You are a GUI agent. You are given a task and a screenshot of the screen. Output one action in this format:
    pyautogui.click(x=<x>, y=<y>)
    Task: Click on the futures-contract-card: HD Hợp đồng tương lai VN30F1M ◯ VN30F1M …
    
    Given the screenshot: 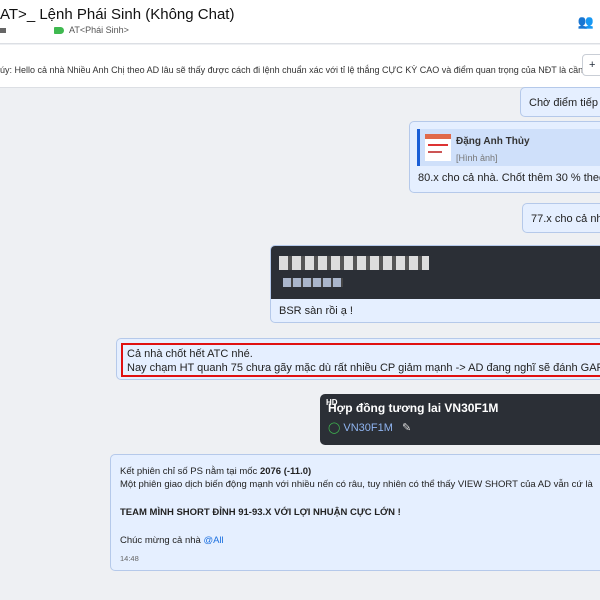 What is the action you would take?
    pyautogui.click(x=460, y=419)
    